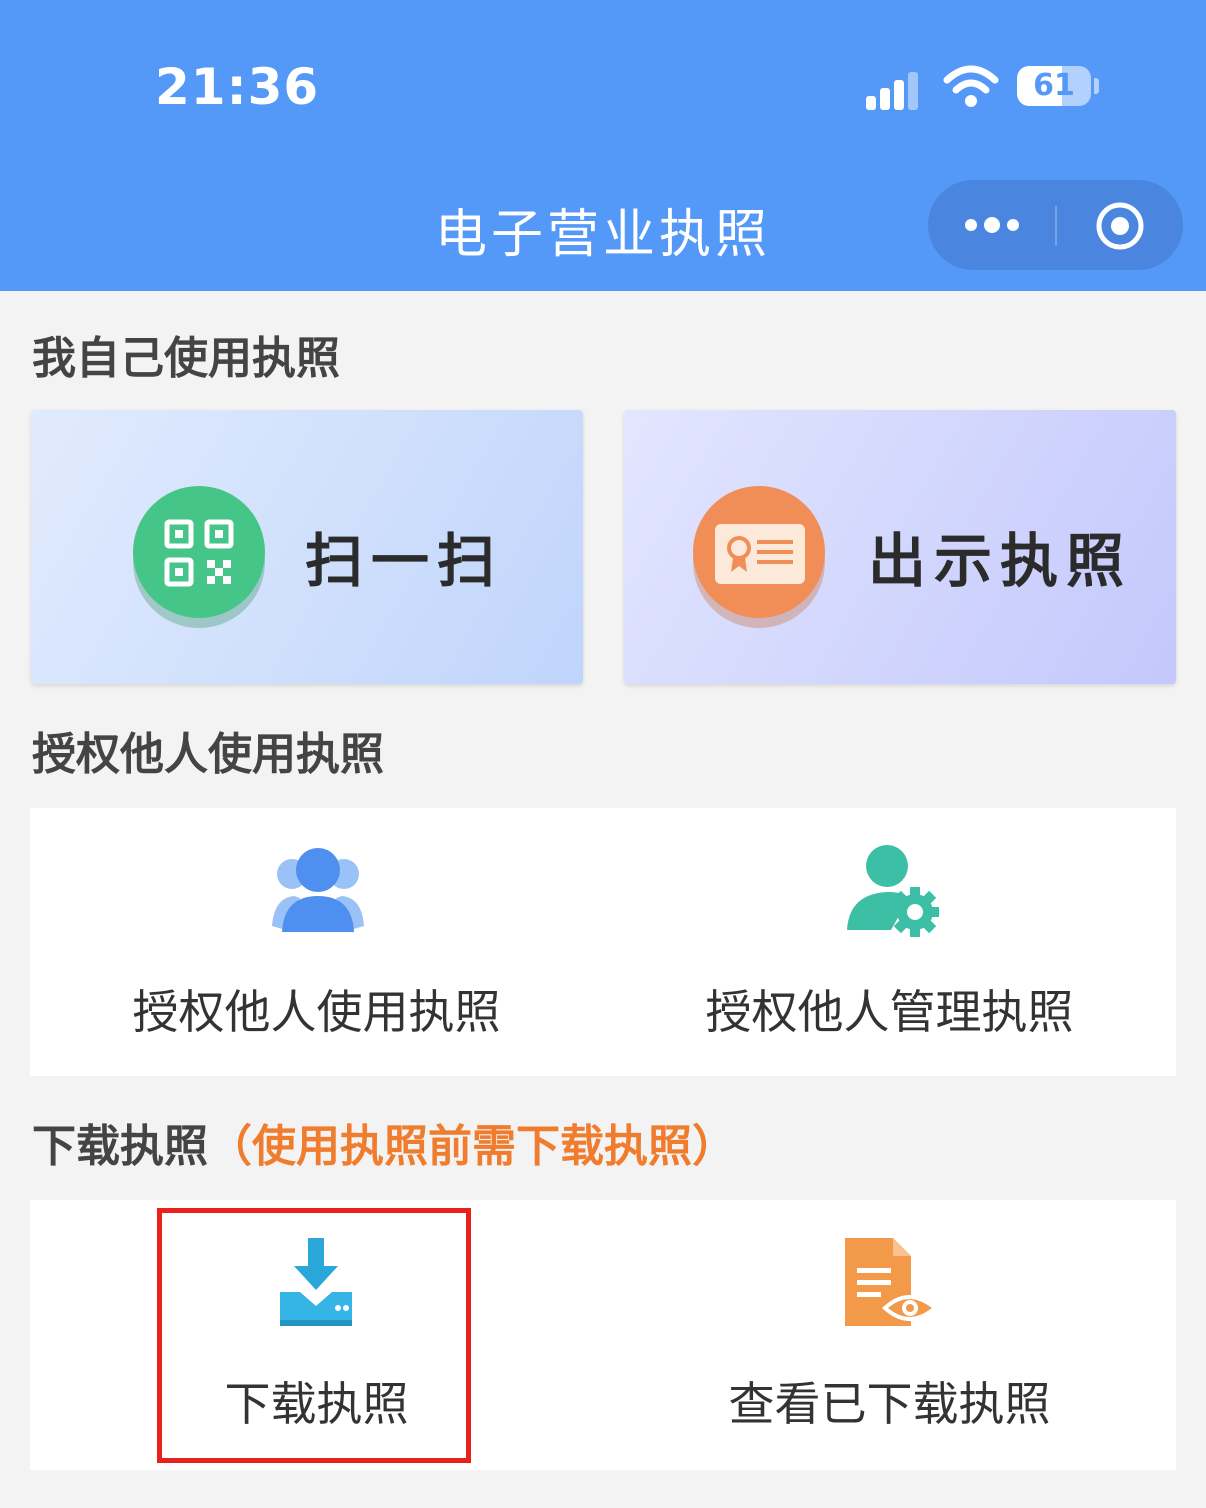  I want to click on battery-level-text: 61, so click(1054, 85).